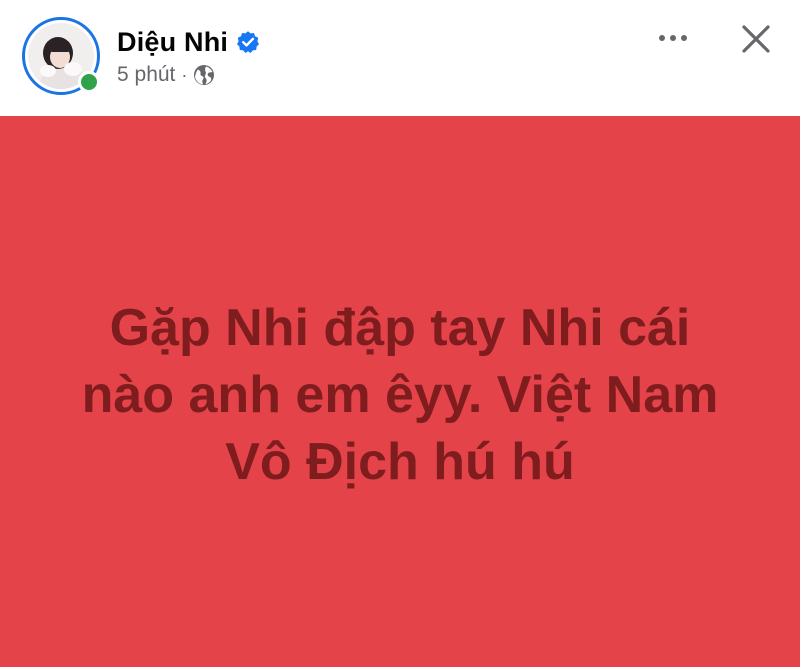  I want to click on author-row: Diệu Nhi, so click(188, 42).